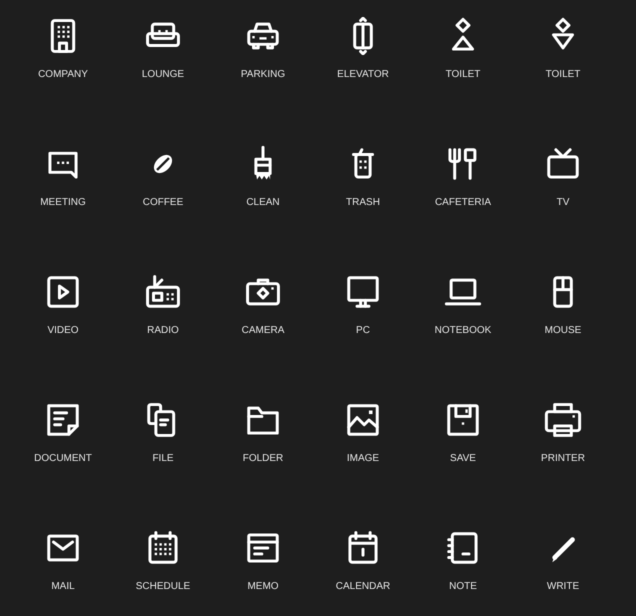  I want to click on icon-label: CAMERA, so click(263, 331).